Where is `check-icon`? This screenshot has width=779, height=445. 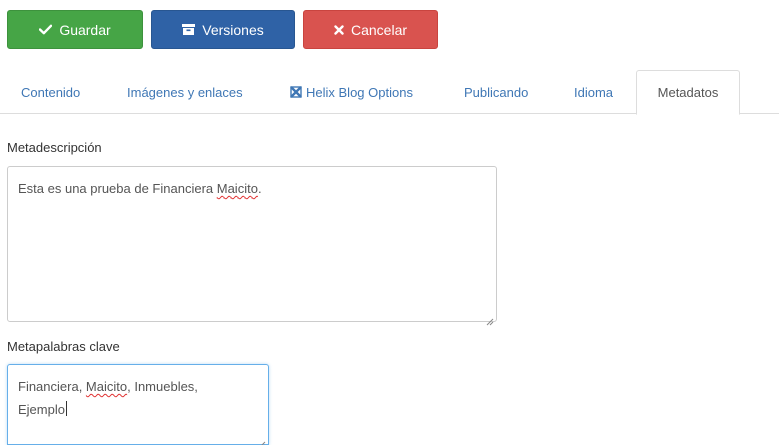
check-icon is located at coordinates (46, 29).